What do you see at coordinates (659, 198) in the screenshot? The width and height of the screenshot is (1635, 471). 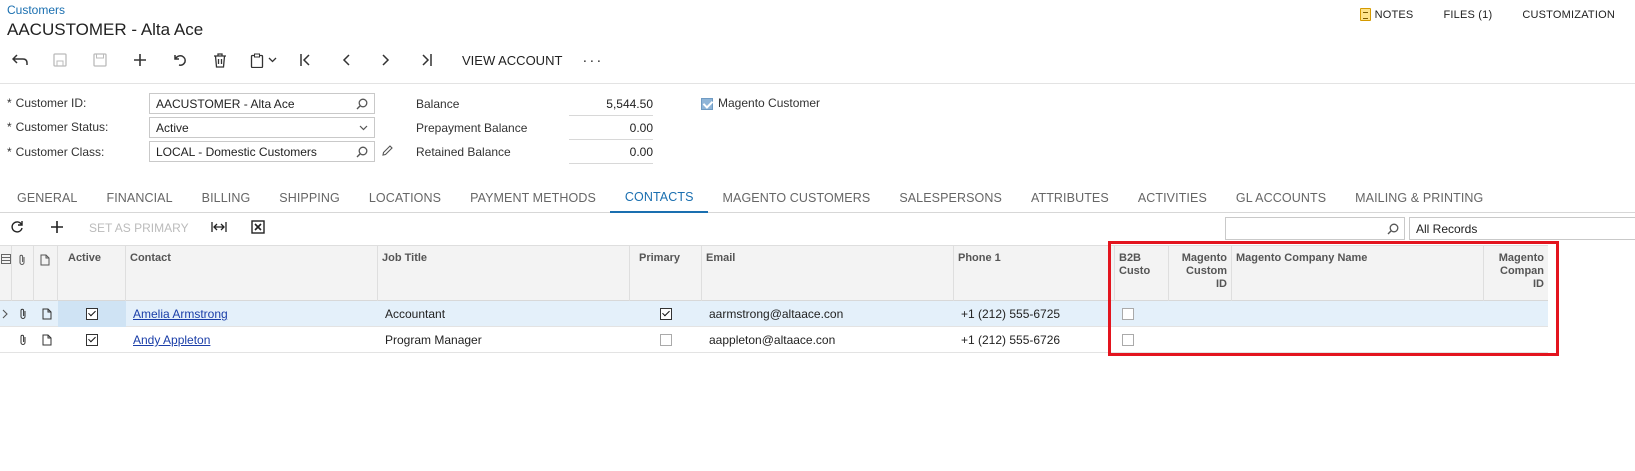 I see `tab-contacts: CONTACTS` at bounding box center [659, 198].